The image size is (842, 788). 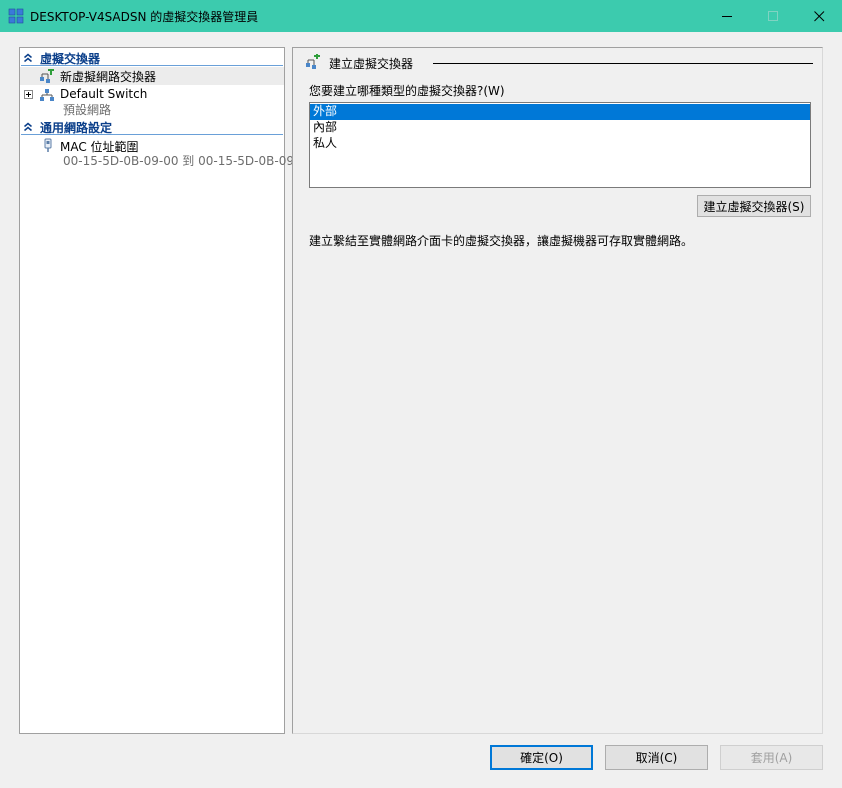 I want to click on close-button, so click(x=819, y=16).